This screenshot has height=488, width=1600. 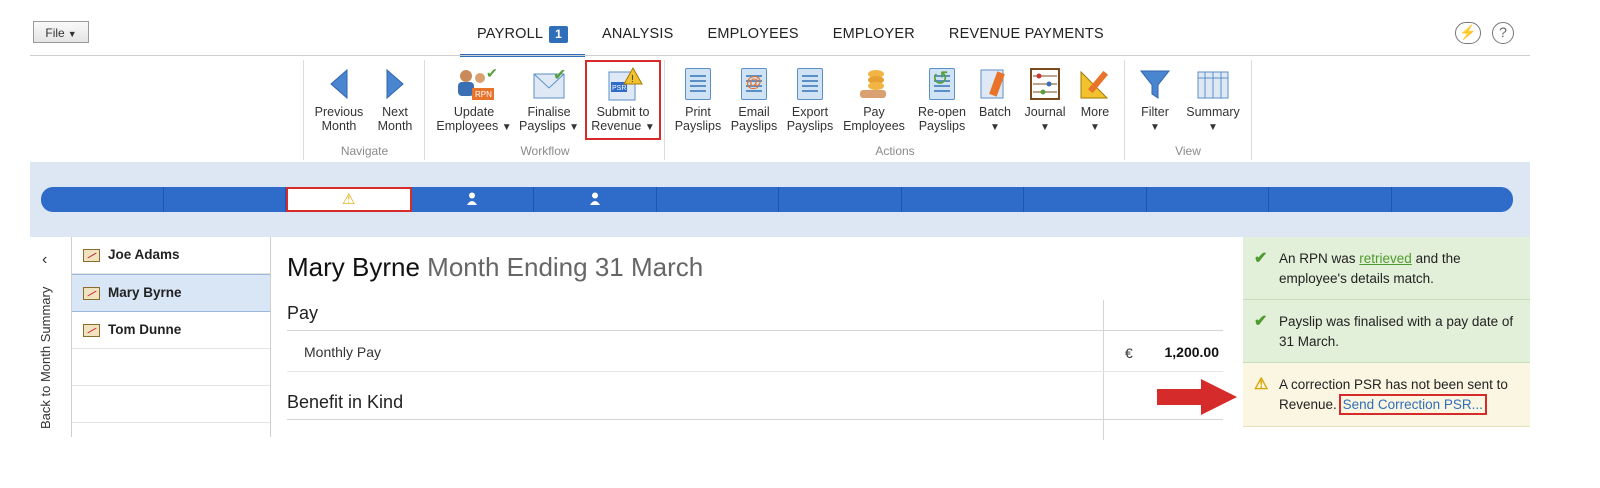 I want to click on group-label-navigate: Navigate, so click(x=364, y=151).